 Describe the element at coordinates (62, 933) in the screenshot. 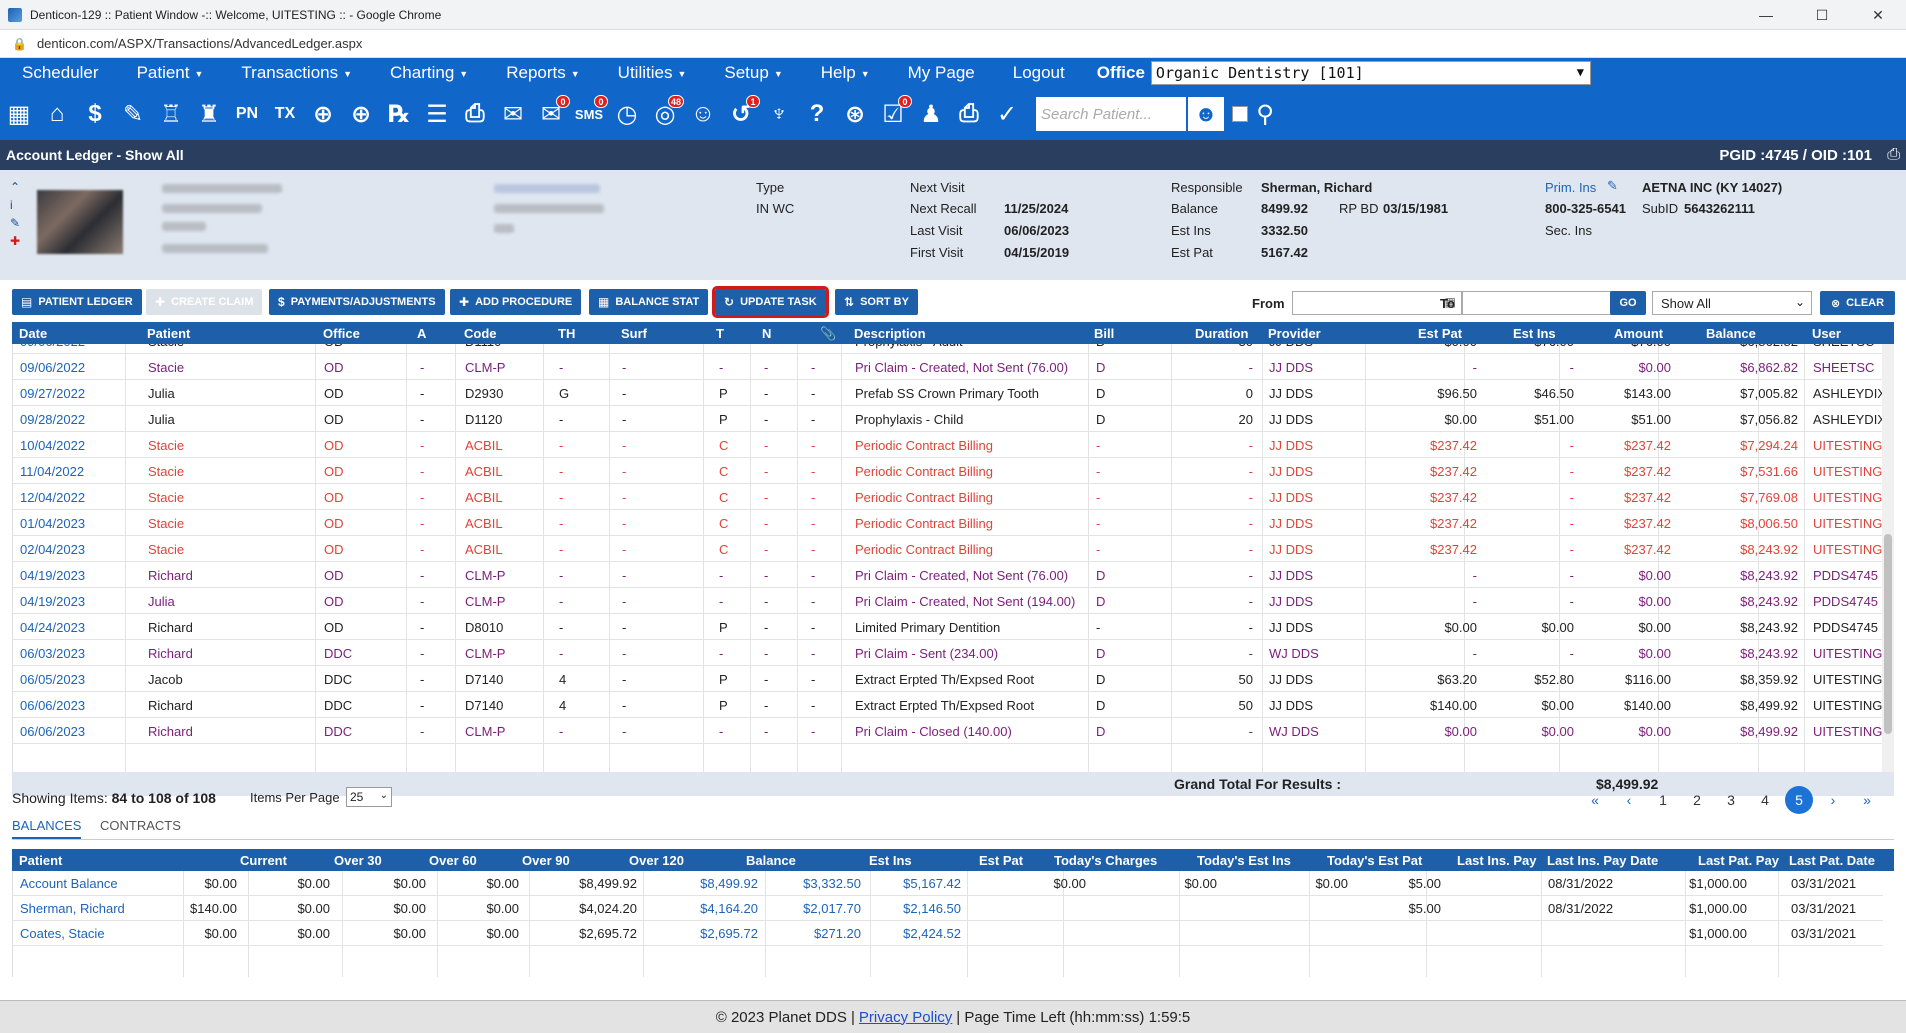

I see `balances-cell-patient: Coates, Stacie` at that location.